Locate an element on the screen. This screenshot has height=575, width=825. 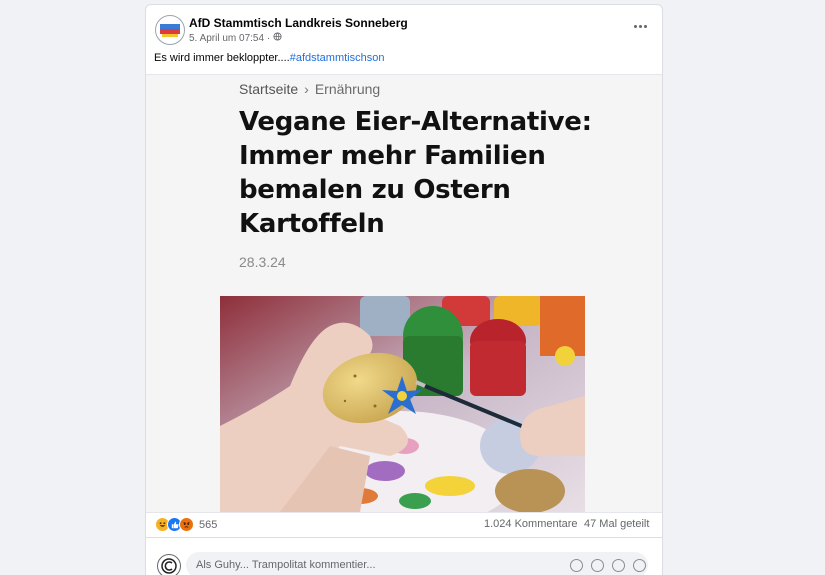
user-avatar is located at coordinates (169, 564).